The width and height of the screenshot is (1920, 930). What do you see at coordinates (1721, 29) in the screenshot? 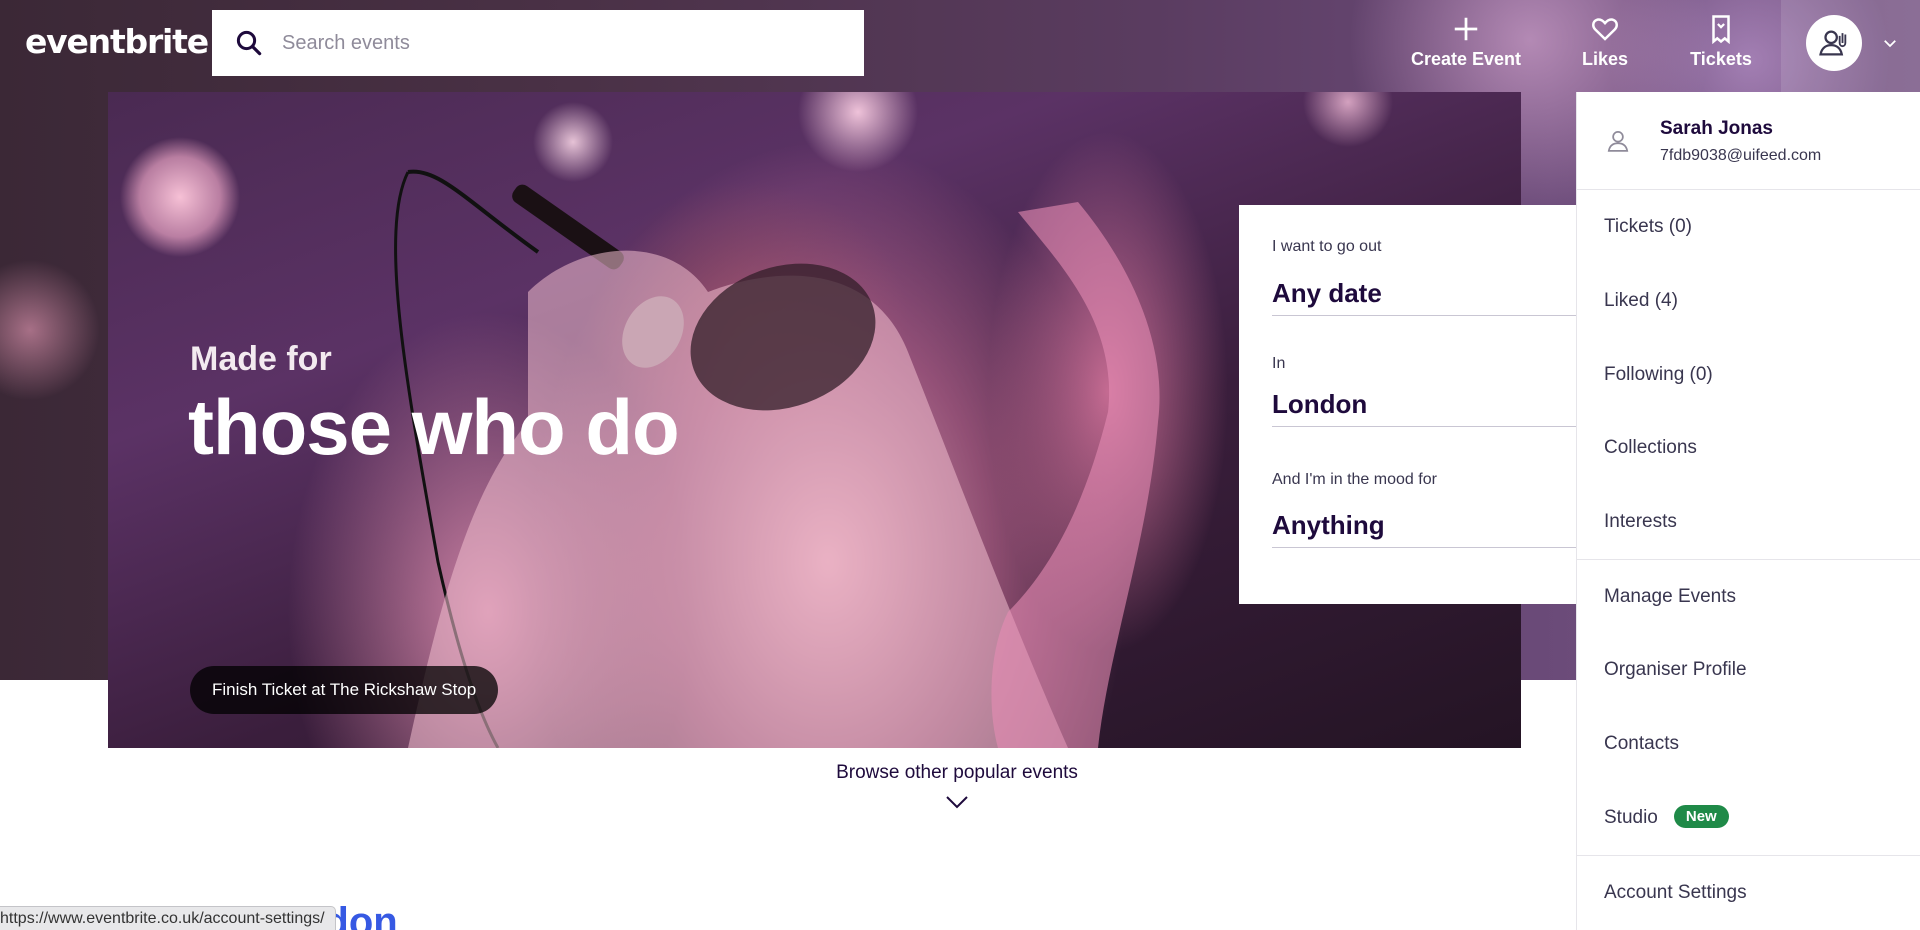
I see `ticket-icon` at bounding box center [1721, 29].